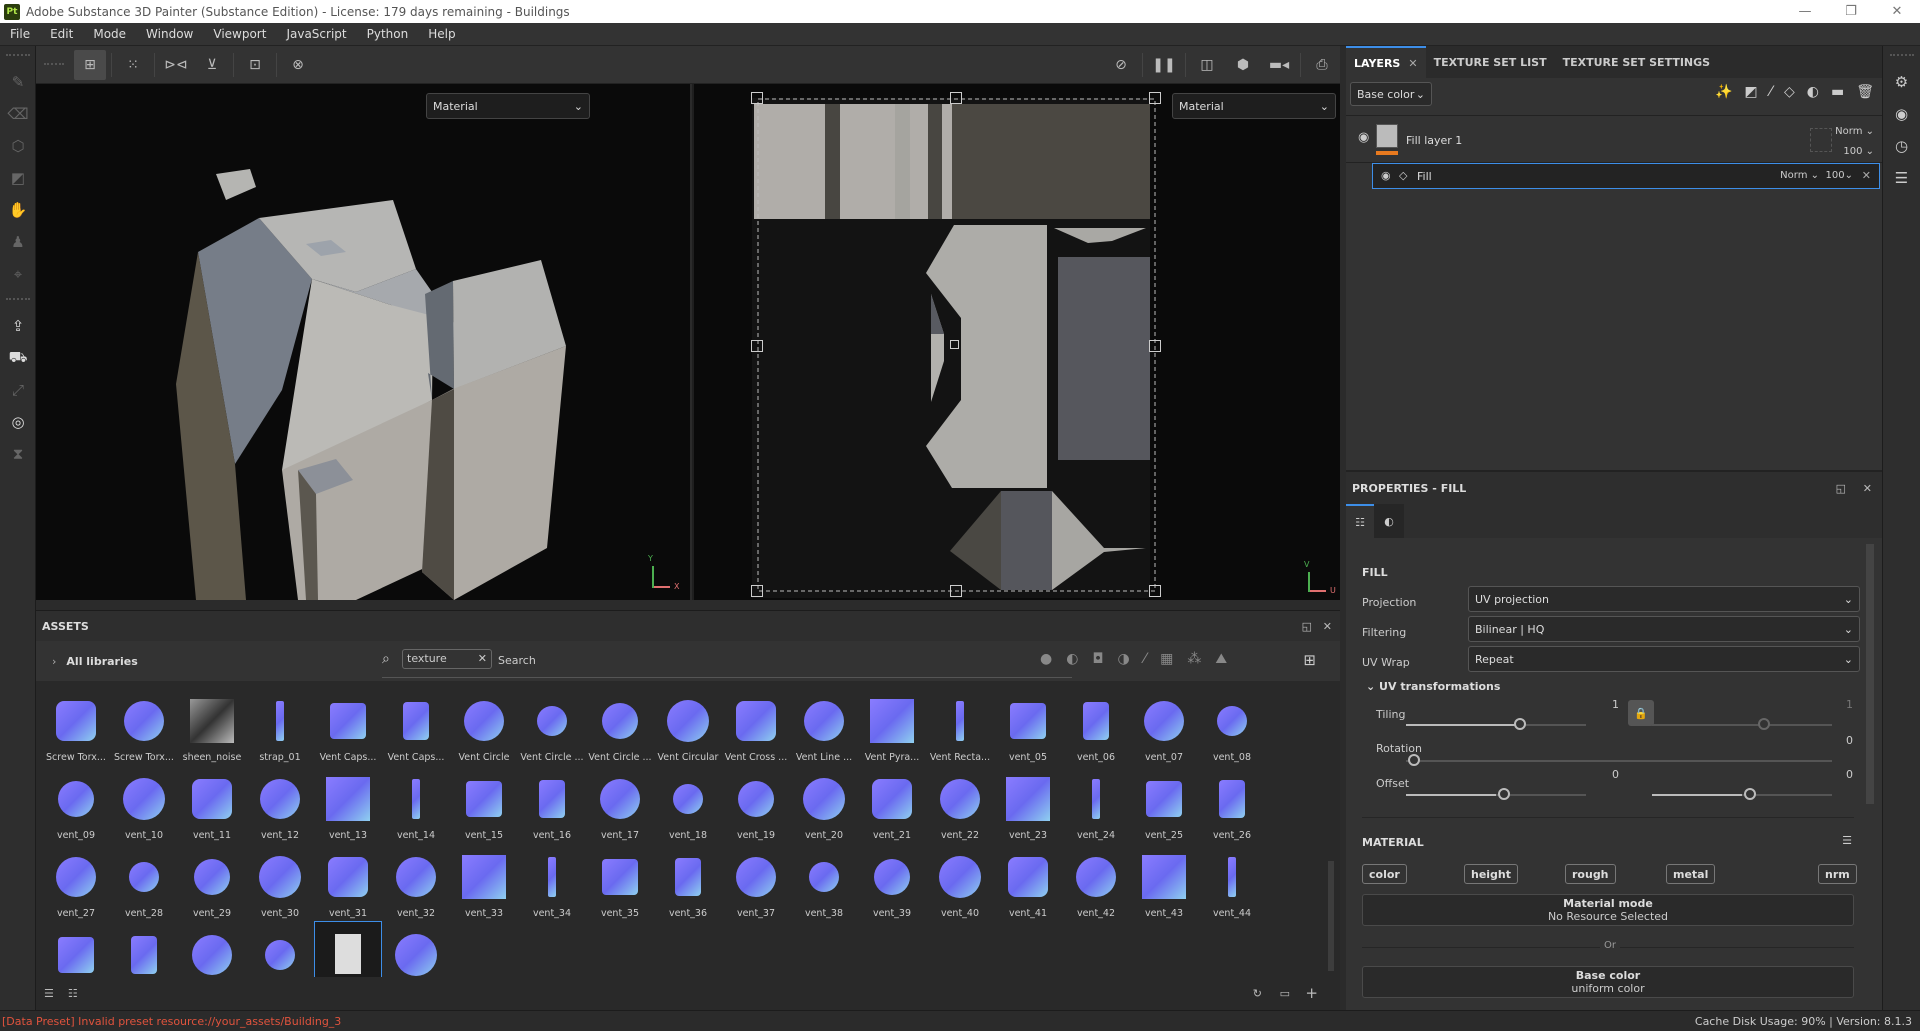 This screenshot has height=1031, width=1920. Describe the element at coordinates (1028, 726) in the screenshot. I see `asset-item: vent_05` at that location.